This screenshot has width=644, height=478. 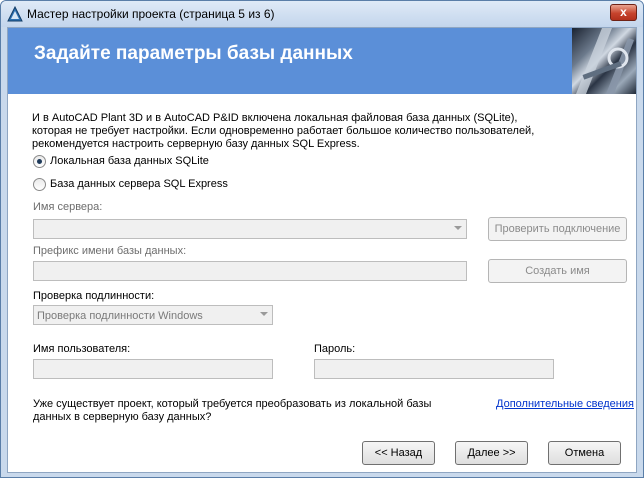 What do you see at coordinates (193, 53) in the screenshot?
I see `page-title: Задайте параметры базы данных` at bounding box center [193, 53].